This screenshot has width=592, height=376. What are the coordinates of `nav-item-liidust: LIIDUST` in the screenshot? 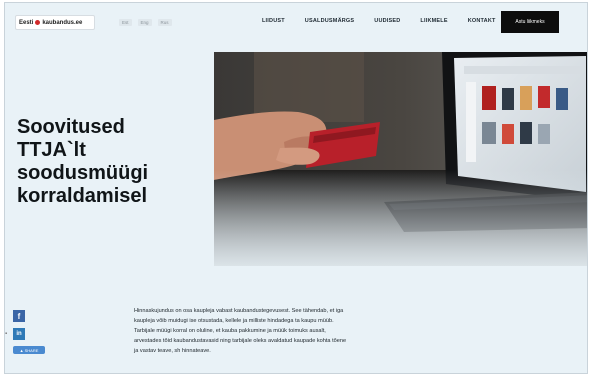 It's located at (273, 21).